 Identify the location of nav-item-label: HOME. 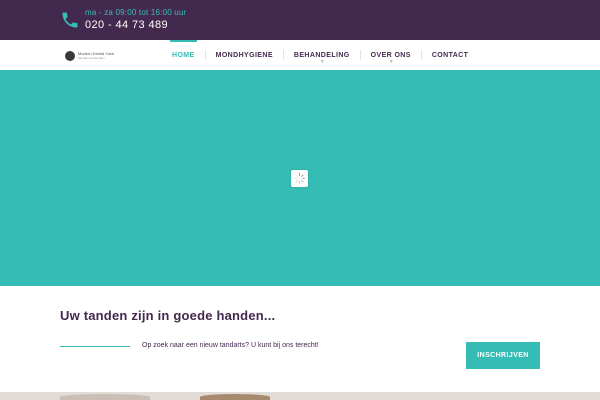
(183, 55).